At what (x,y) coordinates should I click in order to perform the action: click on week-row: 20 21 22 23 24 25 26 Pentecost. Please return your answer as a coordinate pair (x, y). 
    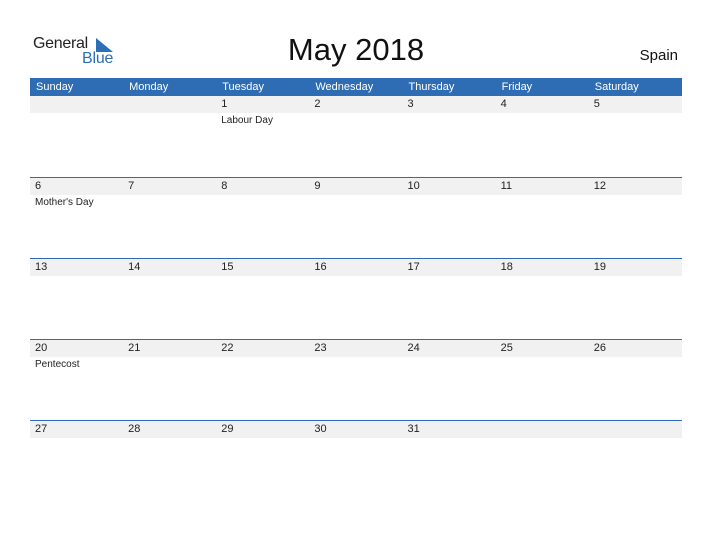
    Looking at the image, I should click on (356, 379).